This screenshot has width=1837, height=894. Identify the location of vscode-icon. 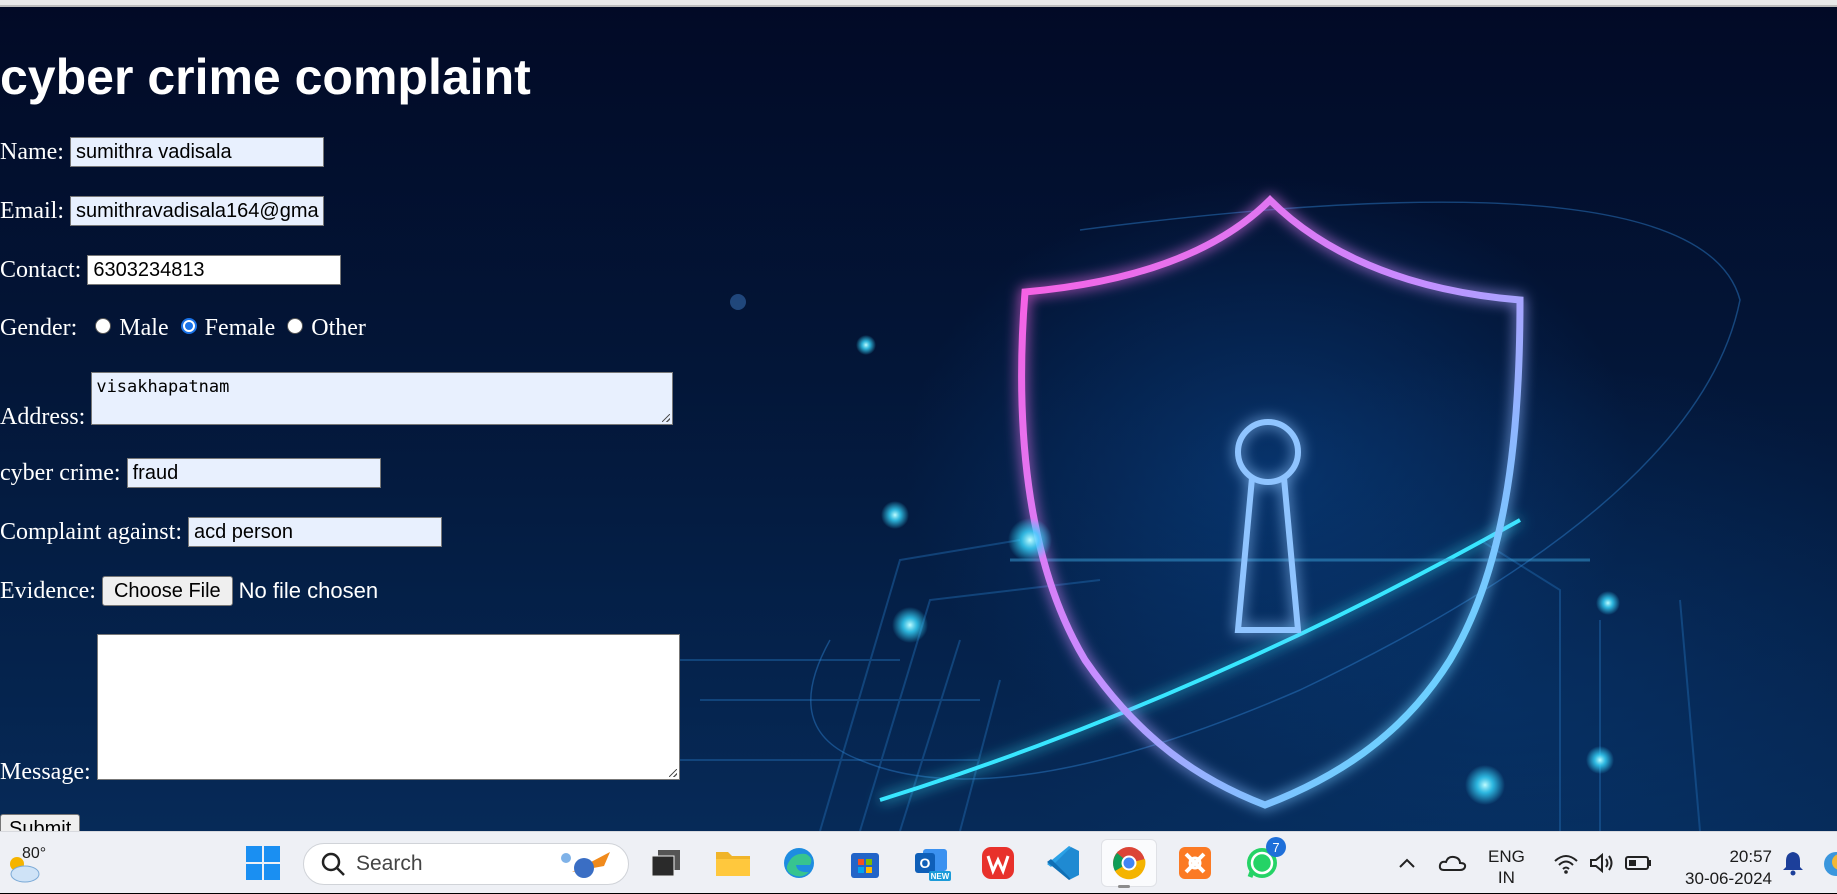
(1063, 863).